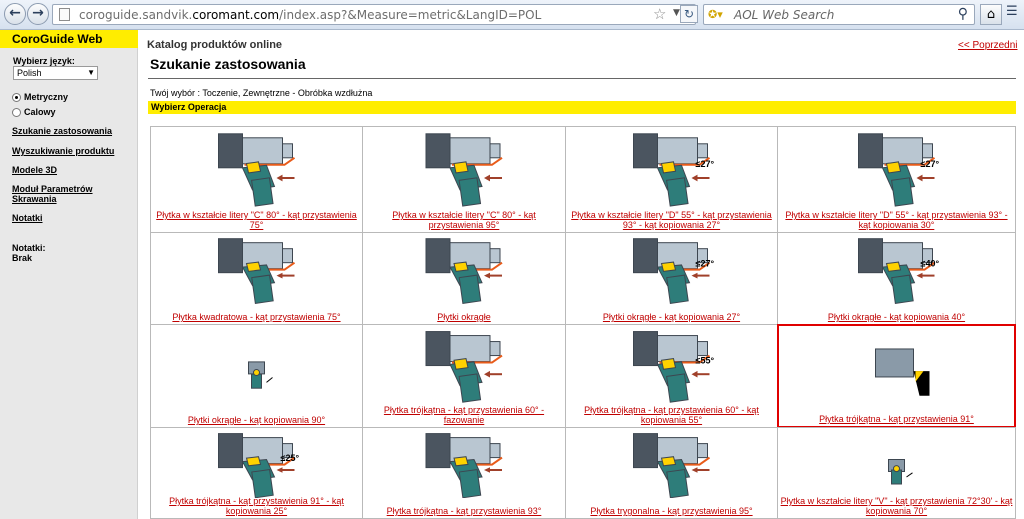  I want to click on page-title: Szukanie zastosowania, so click(228, 64).